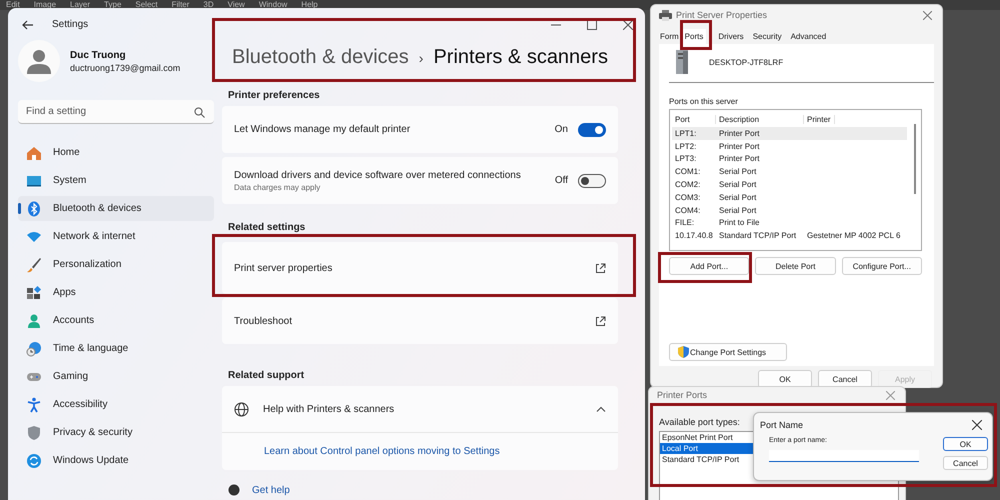  Describe the element at coordinates (601, 409) in the screenshot. I see `chevron-up-icon` at that location.